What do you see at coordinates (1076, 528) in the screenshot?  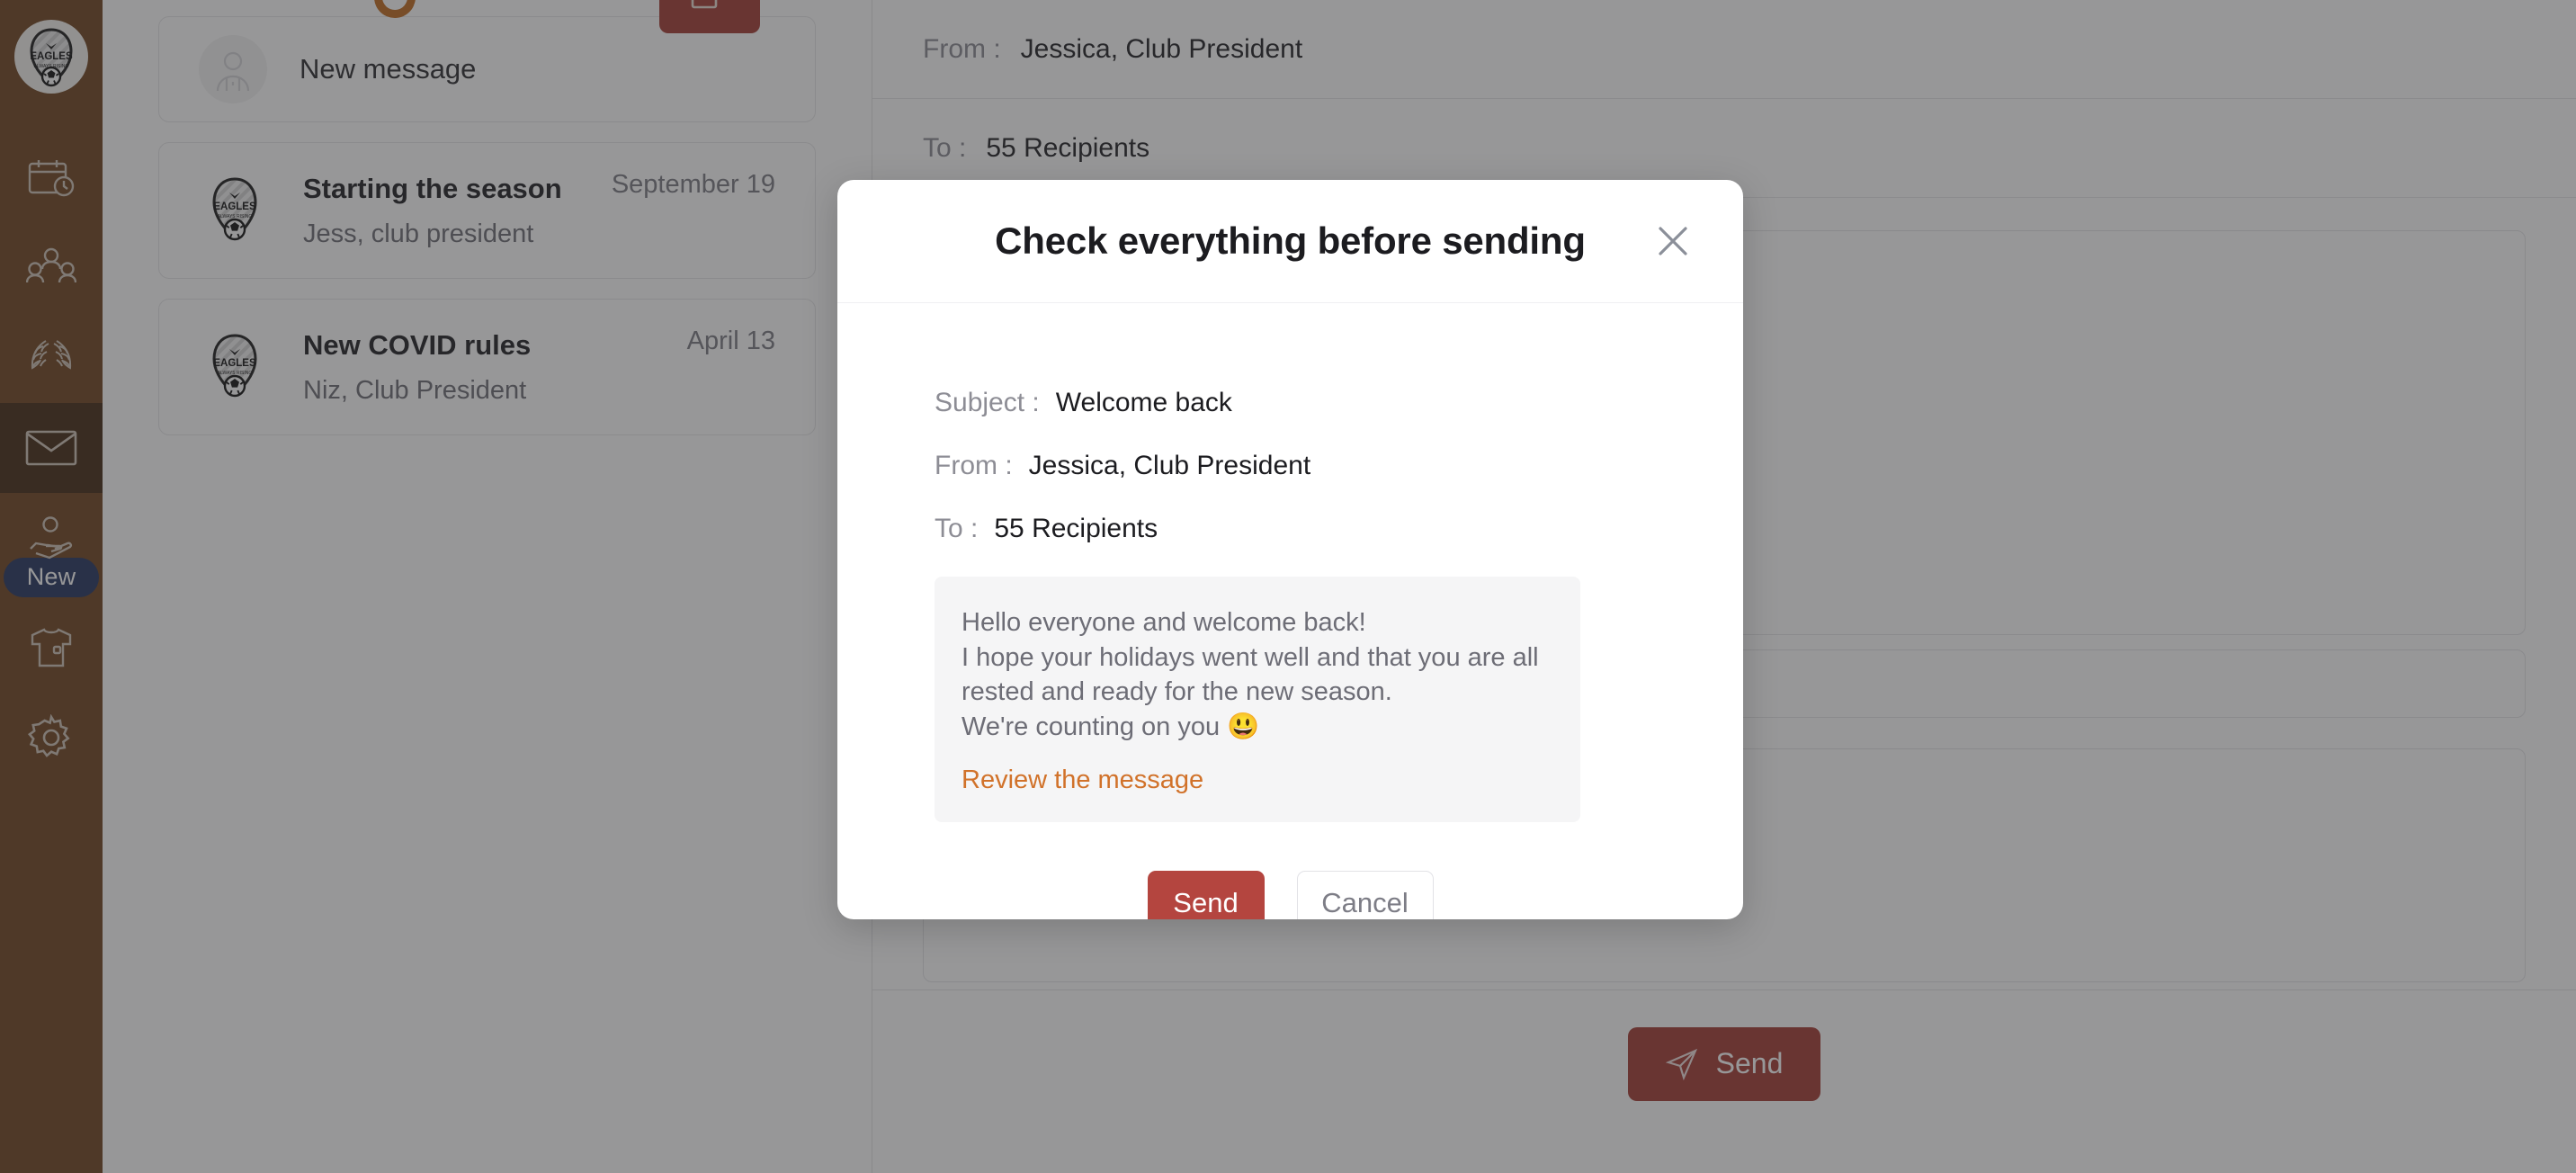 I see `dialog-to-value: 55 Recipients` at bounding box center [1076, 528].